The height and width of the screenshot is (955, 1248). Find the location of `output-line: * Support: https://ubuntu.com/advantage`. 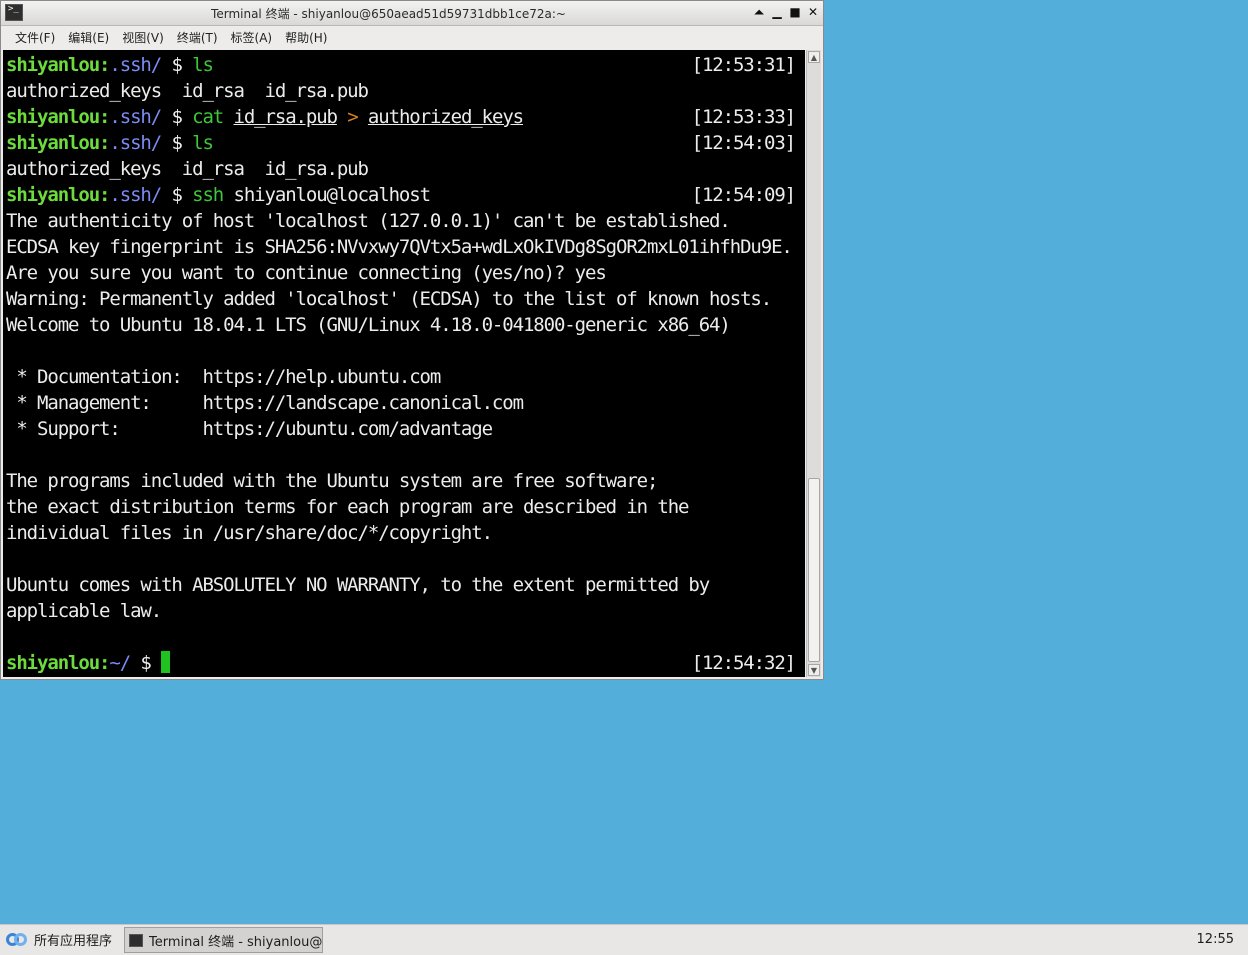

output-line: * Support: https://ubuntu.com/advantage is located at coordinates (249, 429).